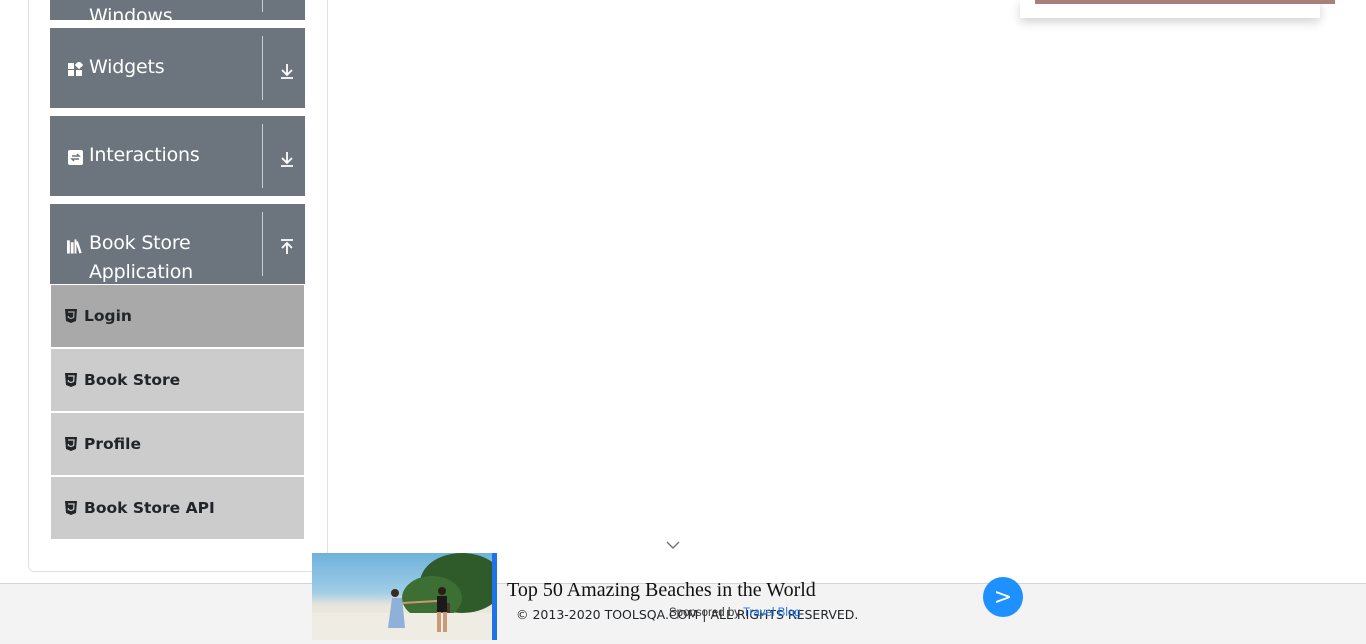  I want to click on beach-thumbnail, so click(402, 596).